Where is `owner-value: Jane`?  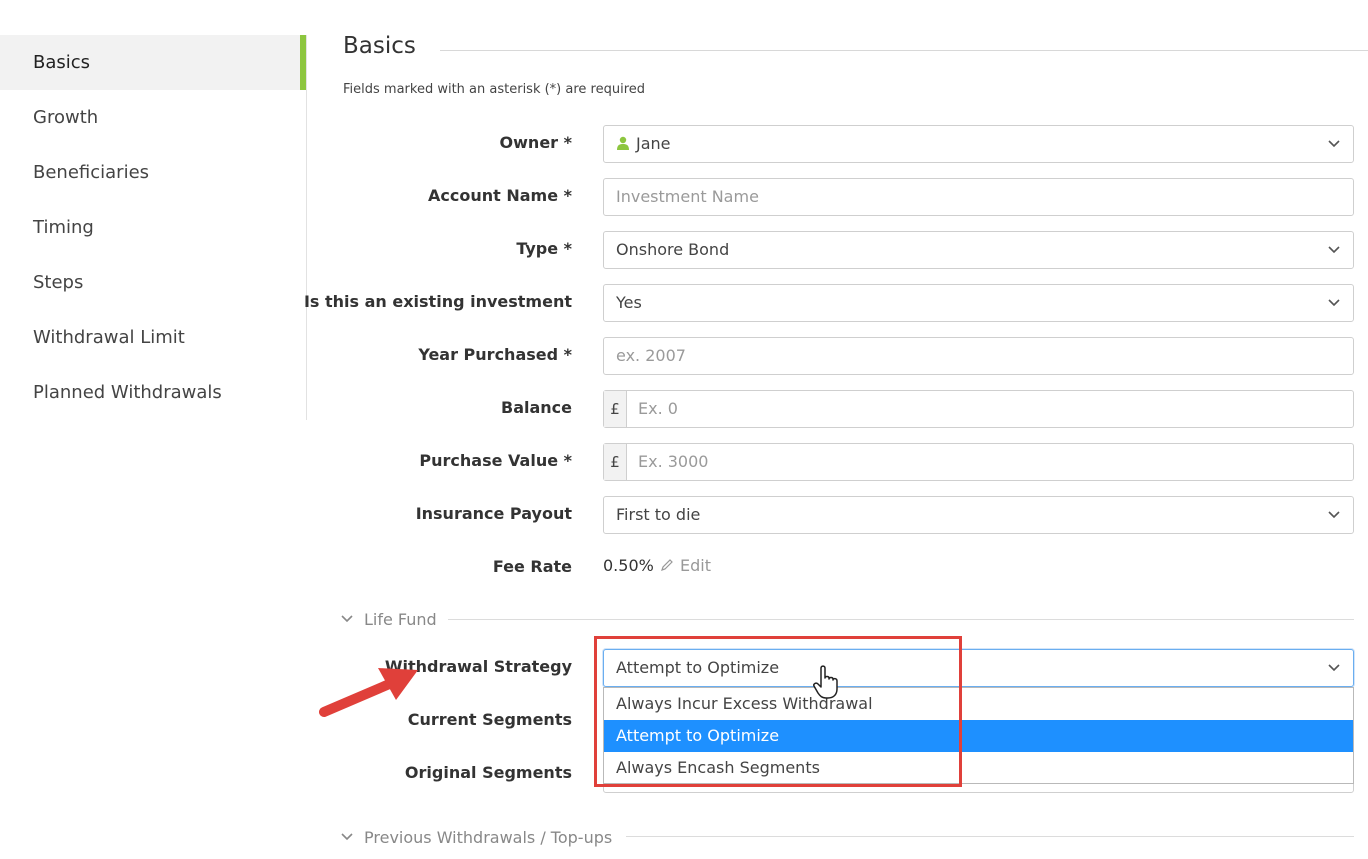 owner-value: Jane is located at coordinates (653, 143).